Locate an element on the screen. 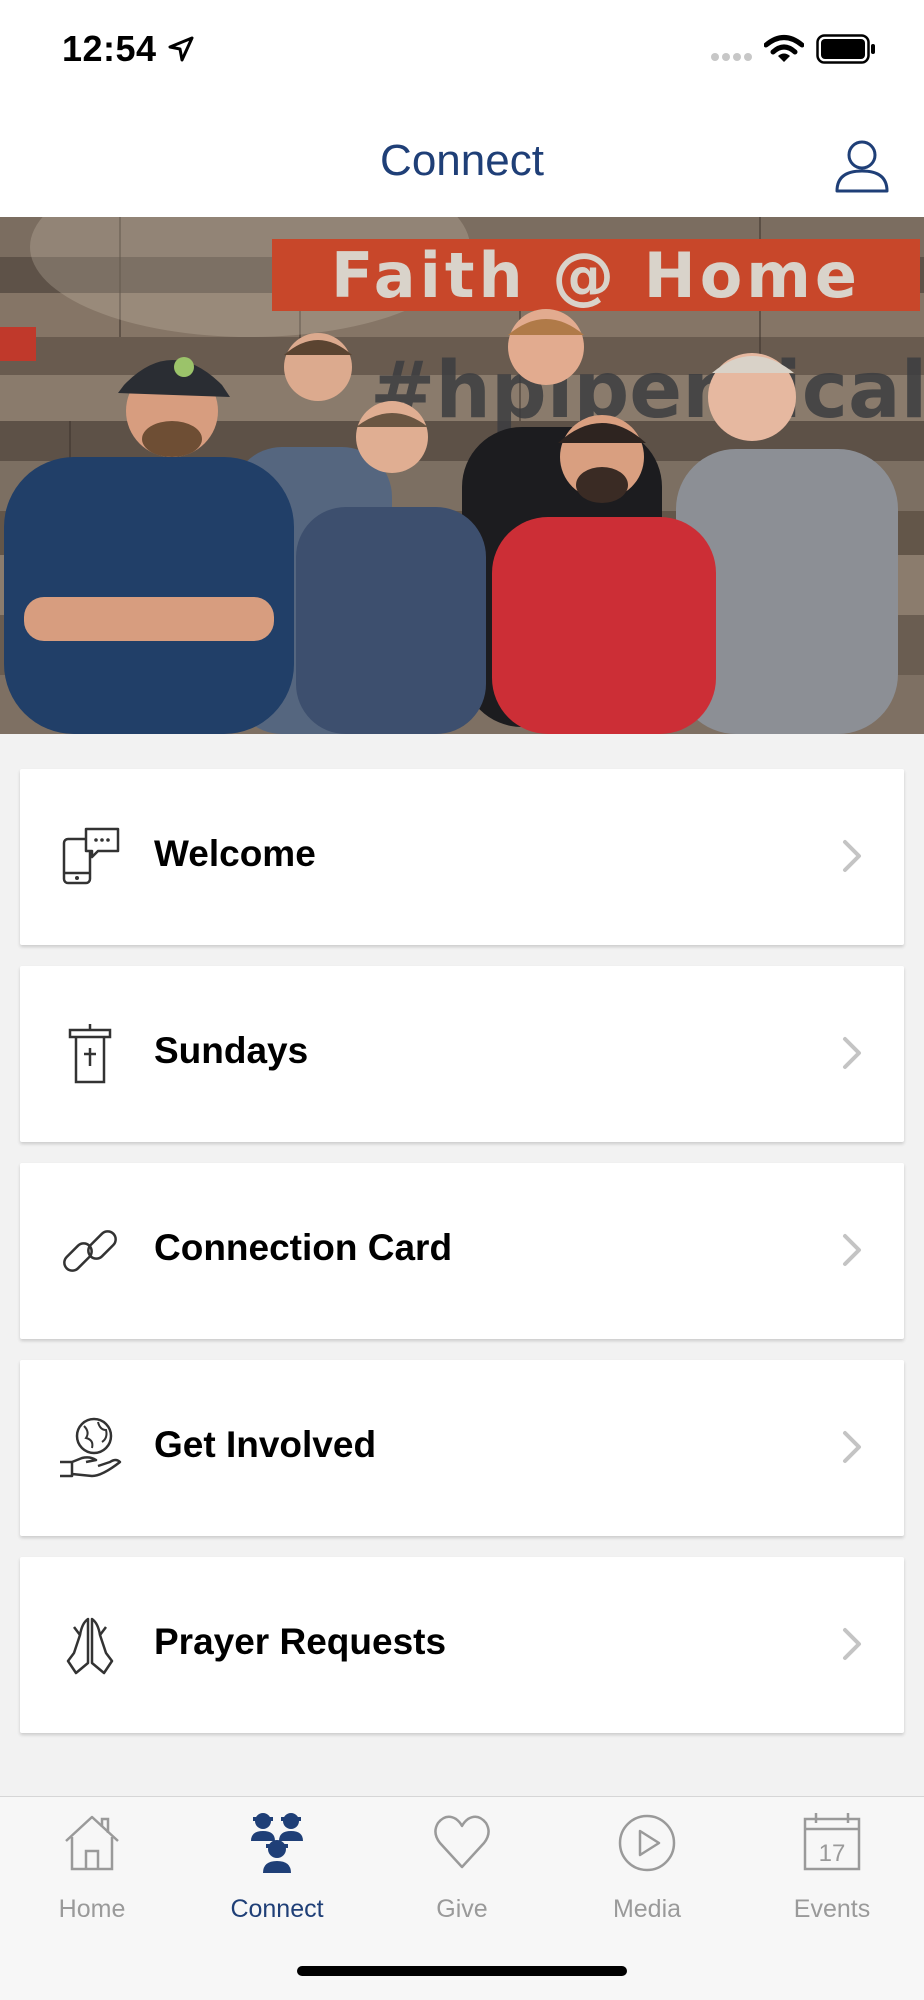  tab-connect: Connect is located at coordinates (277, 1867).